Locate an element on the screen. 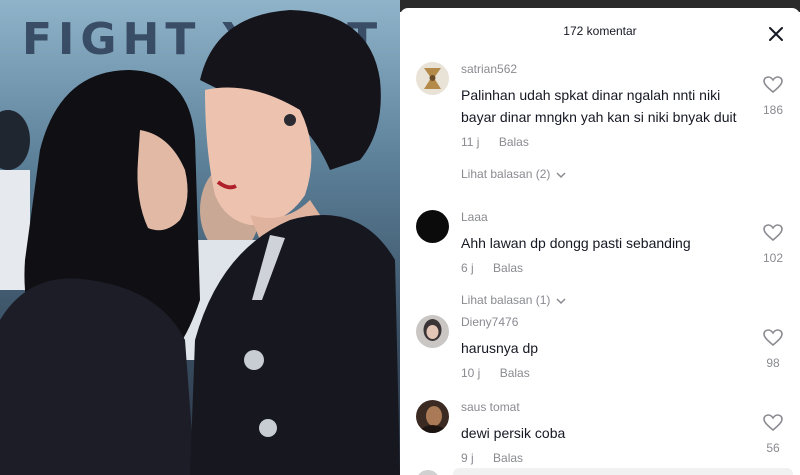  comment-time: 11 j is located at coordinates (470, 142).